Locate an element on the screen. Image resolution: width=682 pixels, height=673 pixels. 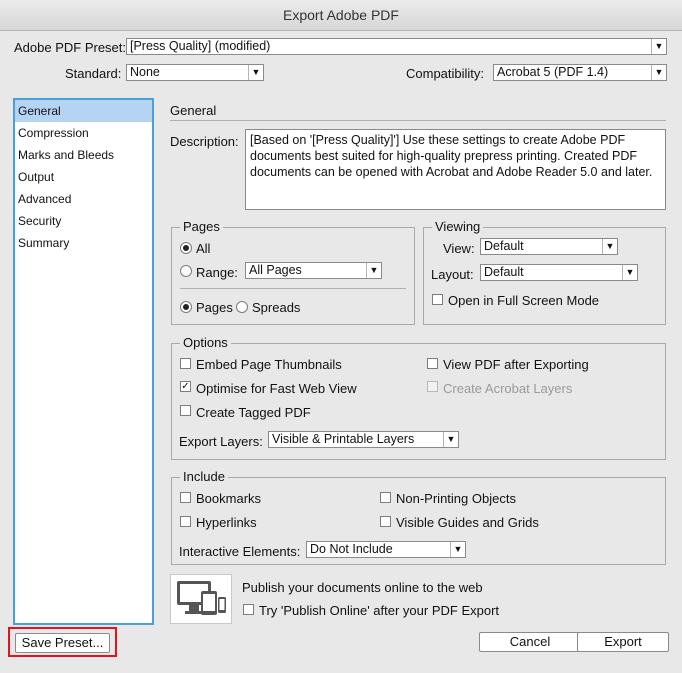
interactive-value: Do Not Include is located at coordinates (351, 549).